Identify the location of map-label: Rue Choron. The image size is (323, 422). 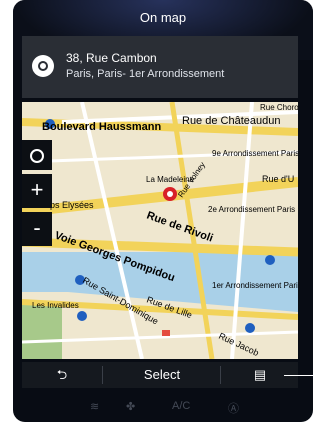
(279, 107).